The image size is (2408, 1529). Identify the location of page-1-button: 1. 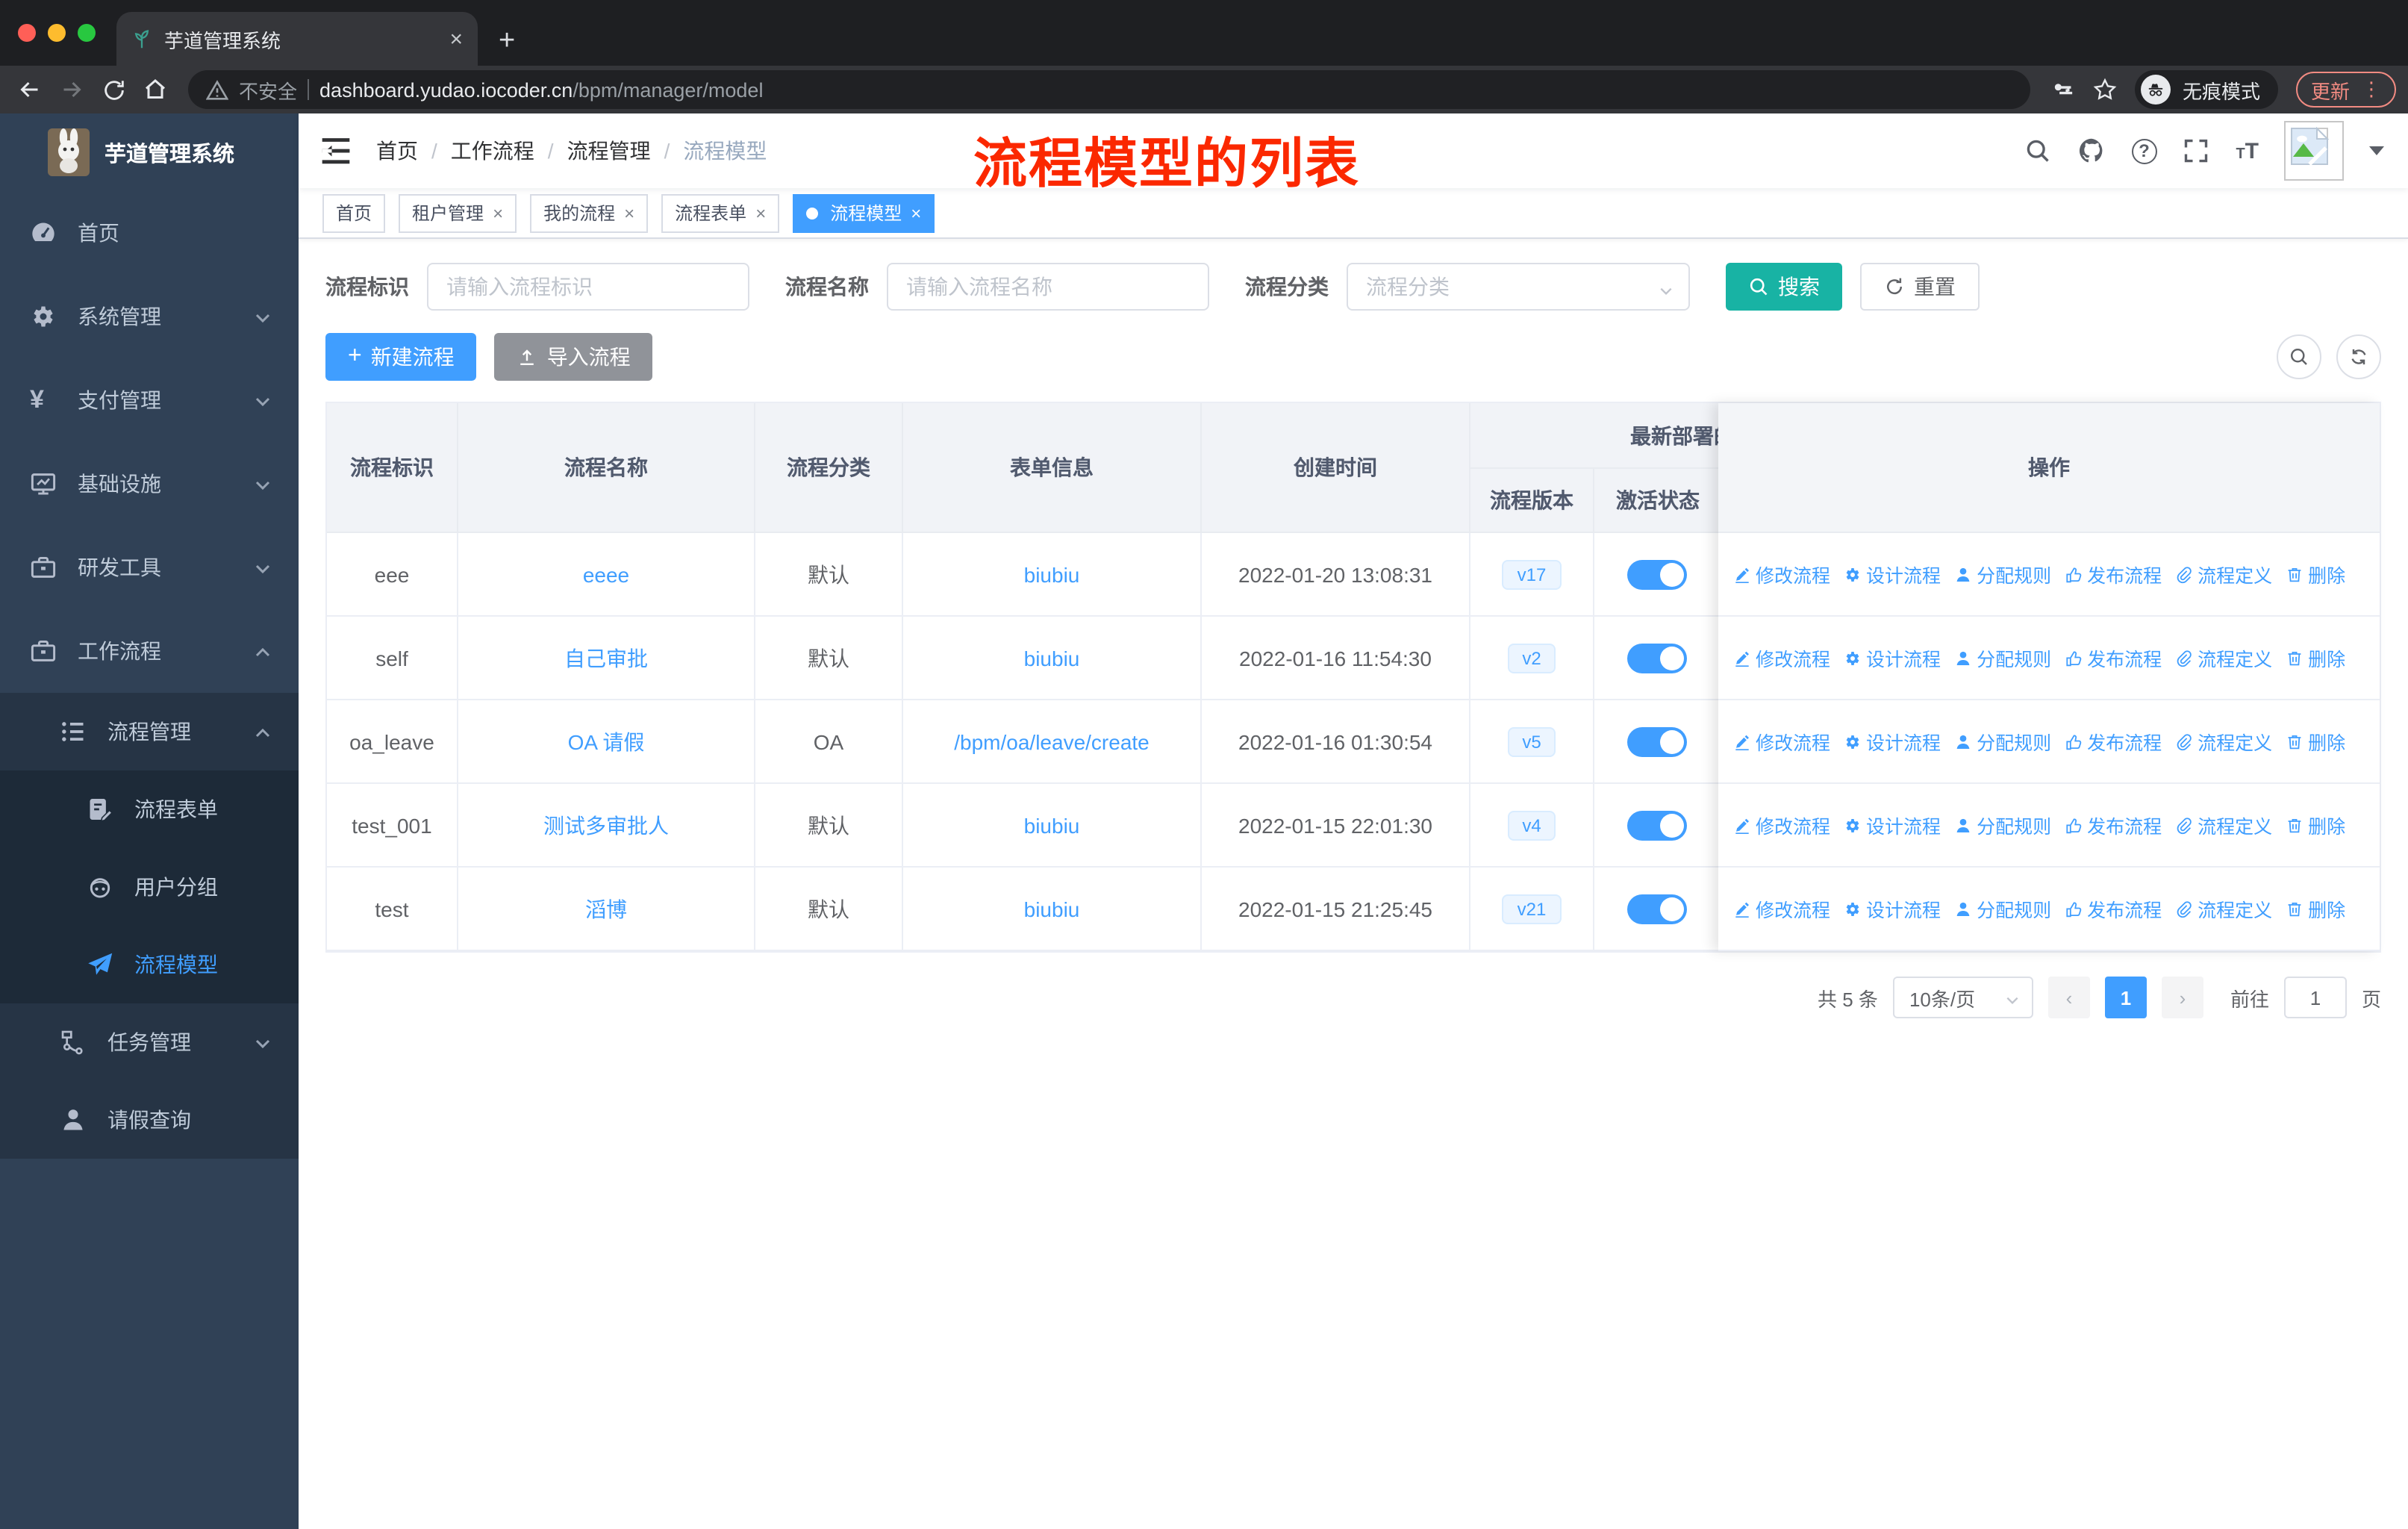
(2125, 997).